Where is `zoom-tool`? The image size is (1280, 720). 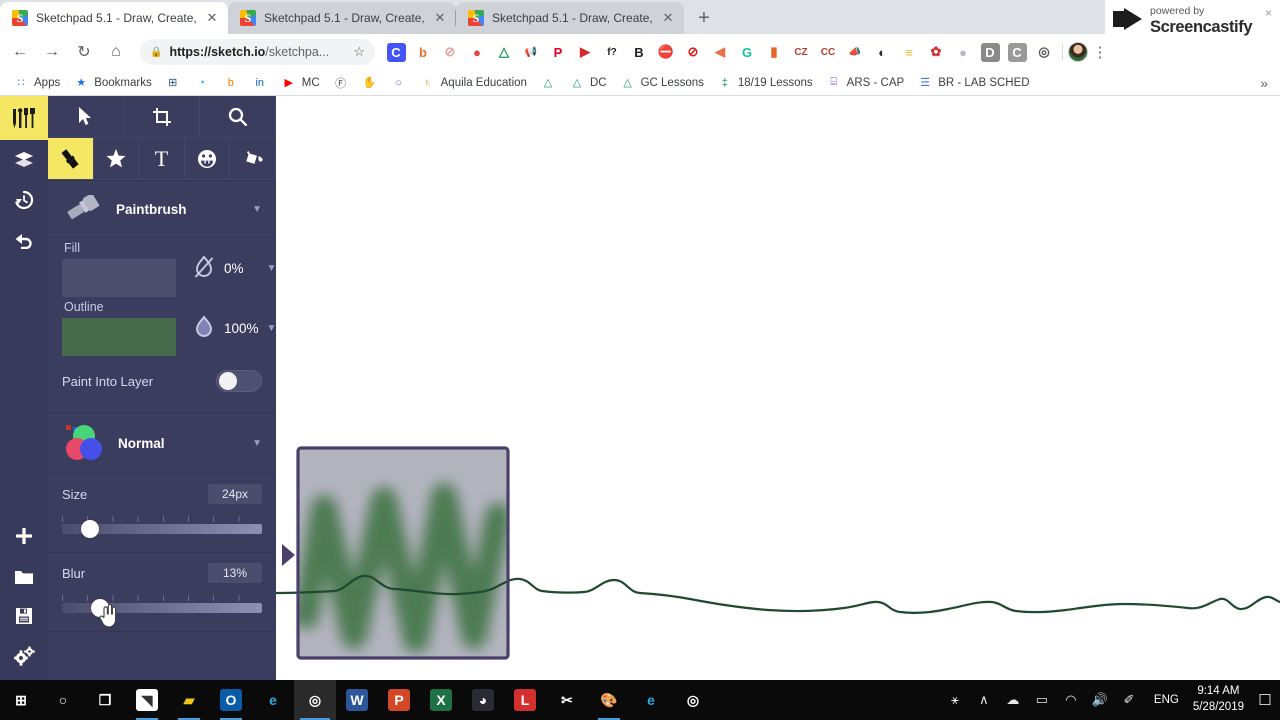 zoom-tool is located at coordinates (238, 117).